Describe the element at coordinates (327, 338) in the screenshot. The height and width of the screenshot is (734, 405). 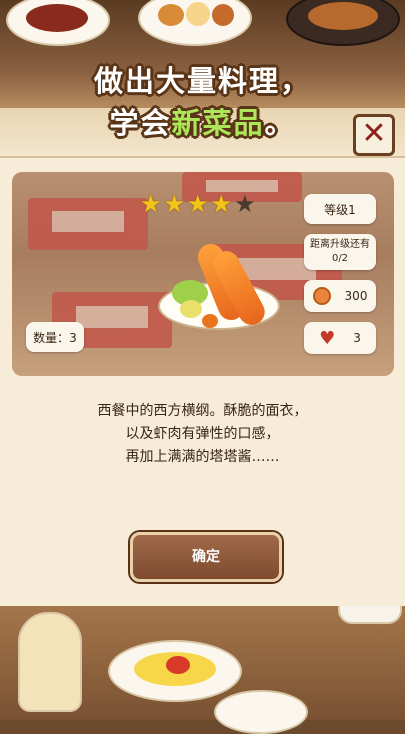
I see `heart-icon: ♥` at that location.